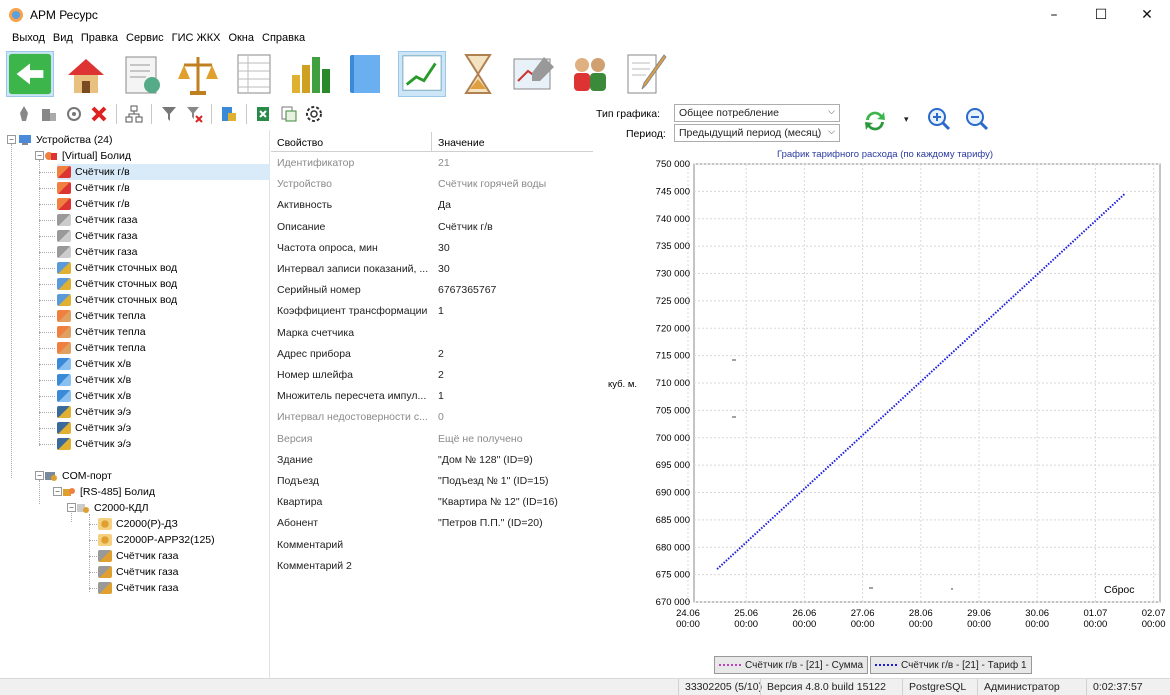 The image size is (1170, 695). What do you see at coordinates (65, 140) in the screenshot?
I see `tree-root: Устройства (24)` at bounding box center [65, 140].